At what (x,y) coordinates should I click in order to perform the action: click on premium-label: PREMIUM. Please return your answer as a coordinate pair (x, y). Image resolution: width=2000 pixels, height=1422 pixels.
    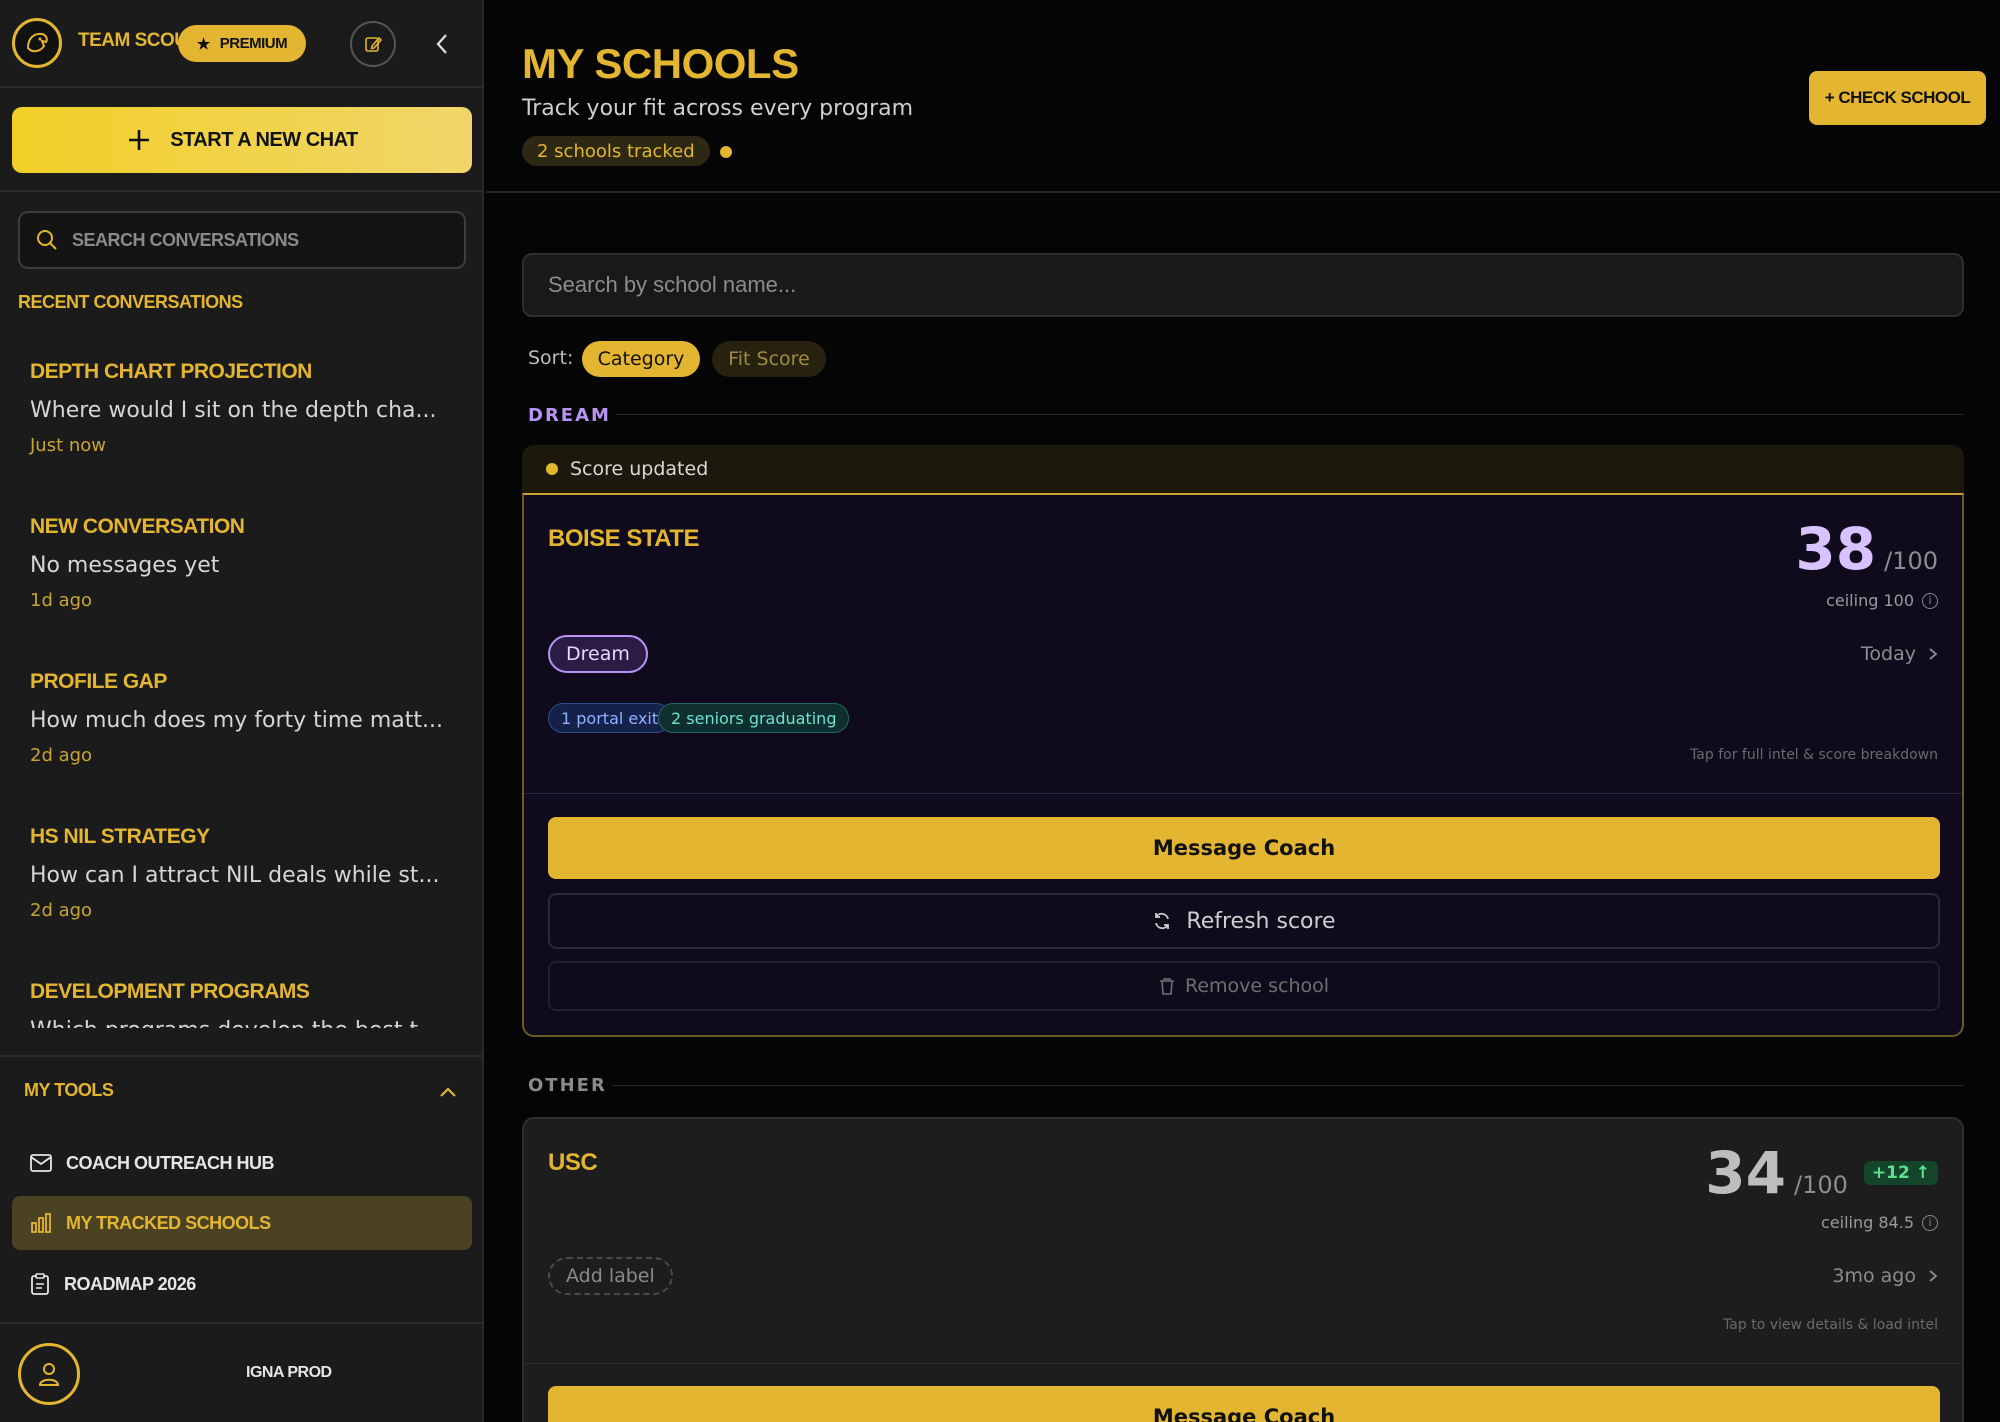
    Looking at the image, I should click on (253, 43).